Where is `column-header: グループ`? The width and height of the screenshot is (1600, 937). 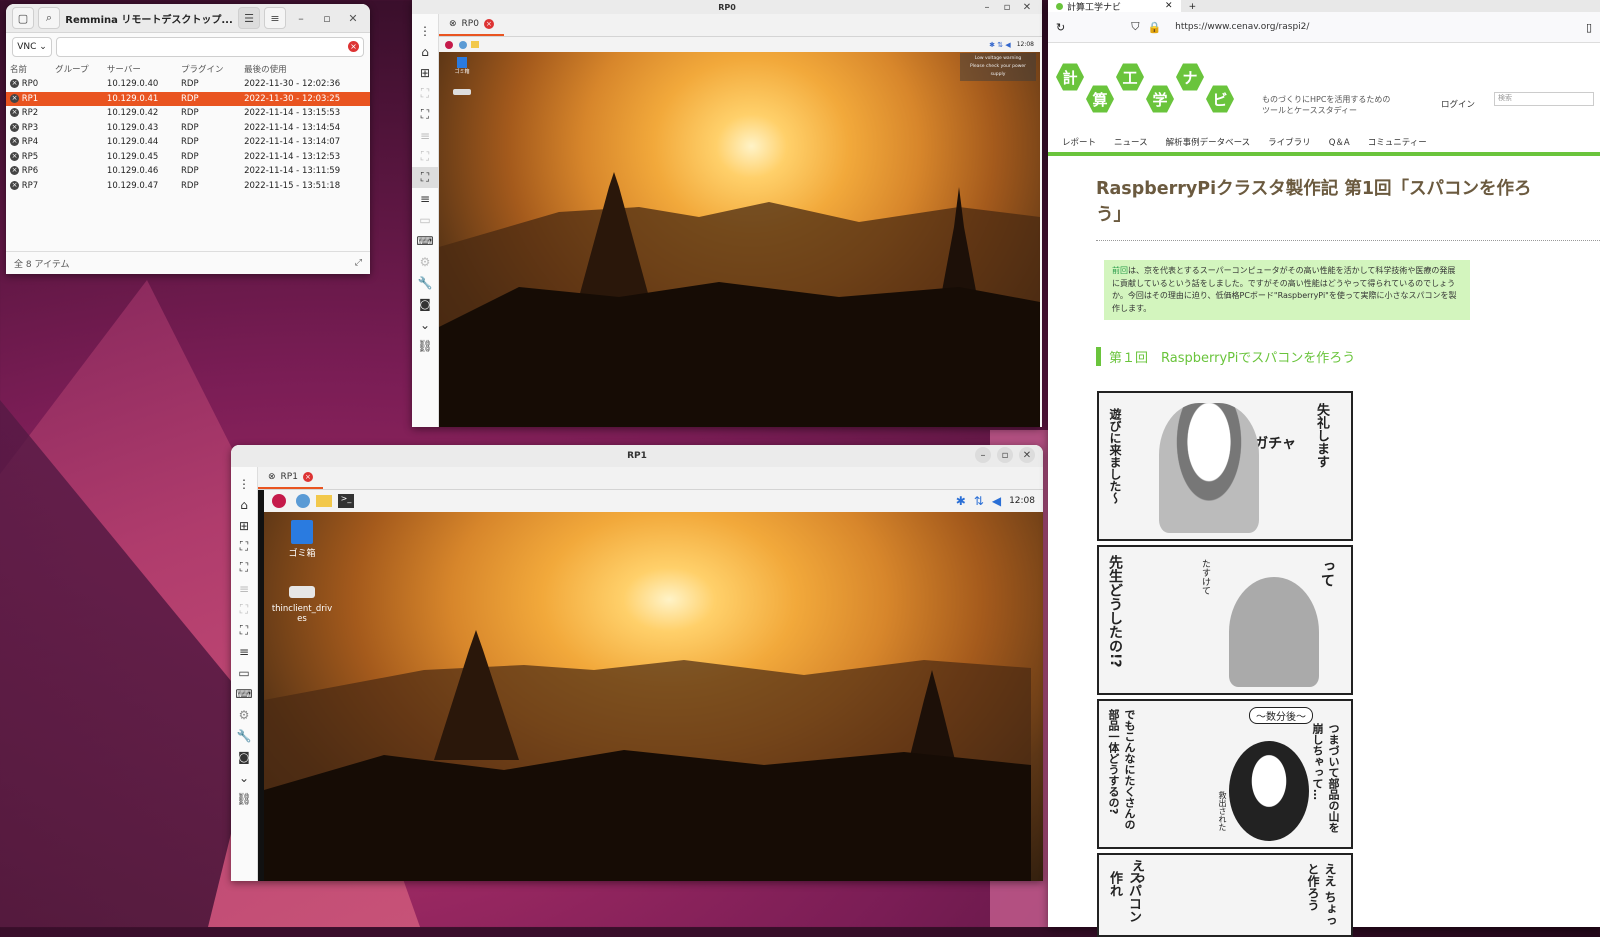
column-header: グループ is located at coordinates (77, 69).